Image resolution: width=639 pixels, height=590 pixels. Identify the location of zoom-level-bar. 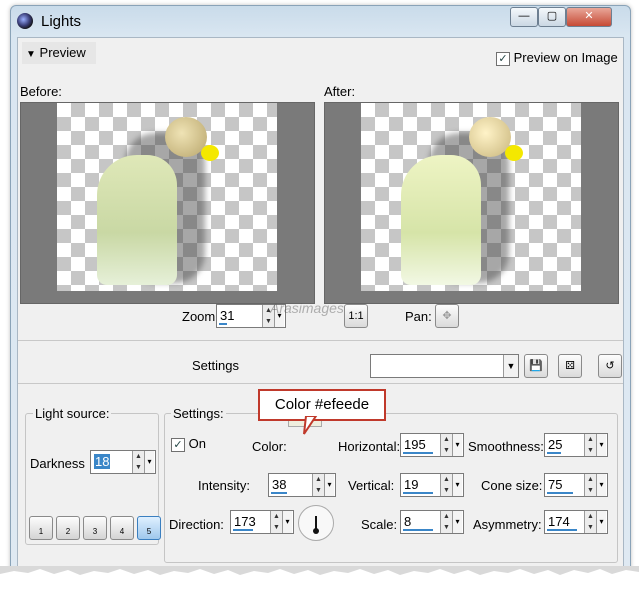
(223, 324).